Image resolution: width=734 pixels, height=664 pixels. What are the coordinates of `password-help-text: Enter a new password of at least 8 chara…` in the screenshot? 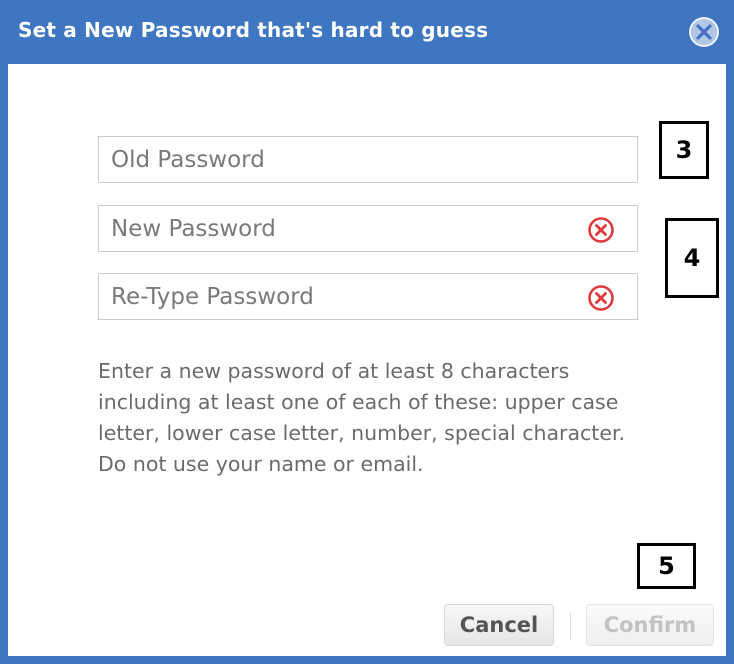 It's located at (362, 417).